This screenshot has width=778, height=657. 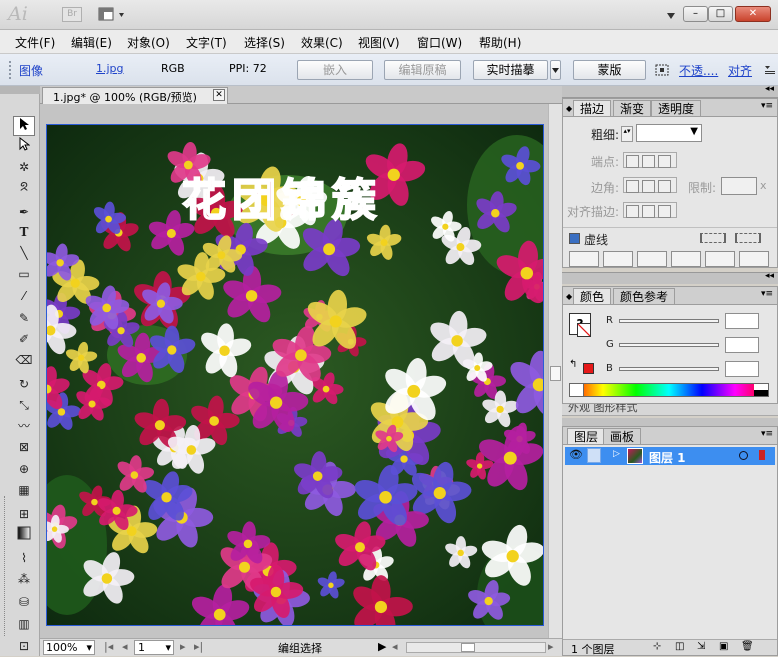 What do you see at coordinates (24, 360) in the screenshot?
I see `eraser-tool-icon: ⌫` at bounding box center [24, 360].